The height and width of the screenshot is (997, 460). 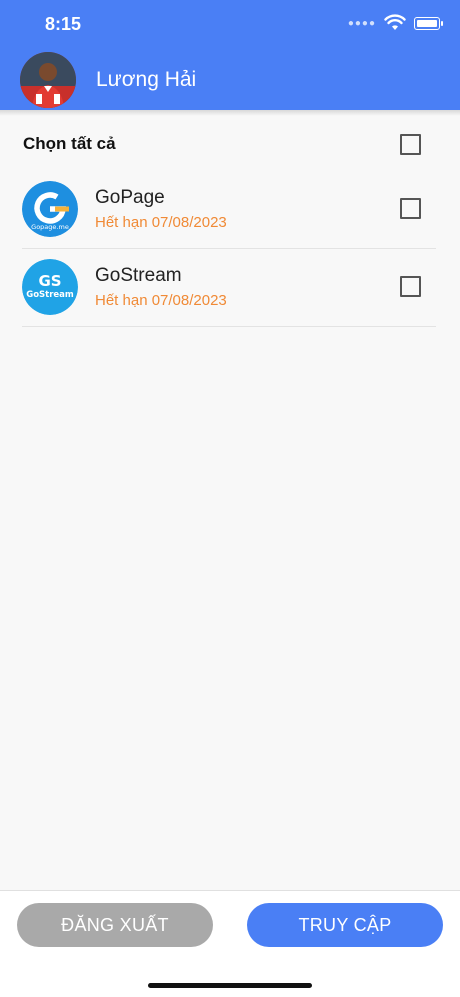 I want to click on status-icons: ●●●●, so click(x=395, y=23).